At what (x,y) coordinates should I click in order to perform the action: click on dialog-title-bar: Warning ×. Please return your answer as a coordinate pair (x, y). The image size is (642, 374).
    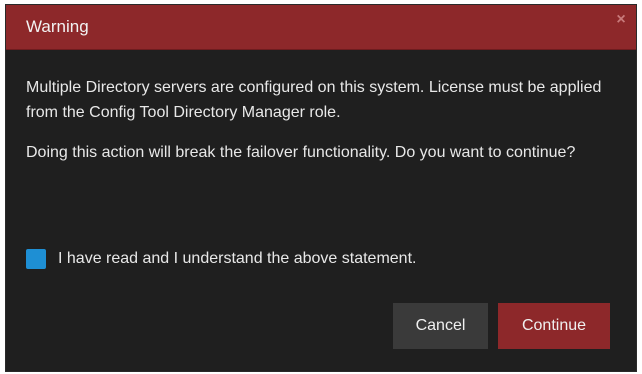
    Looking at the image, I should click on (321, 27).